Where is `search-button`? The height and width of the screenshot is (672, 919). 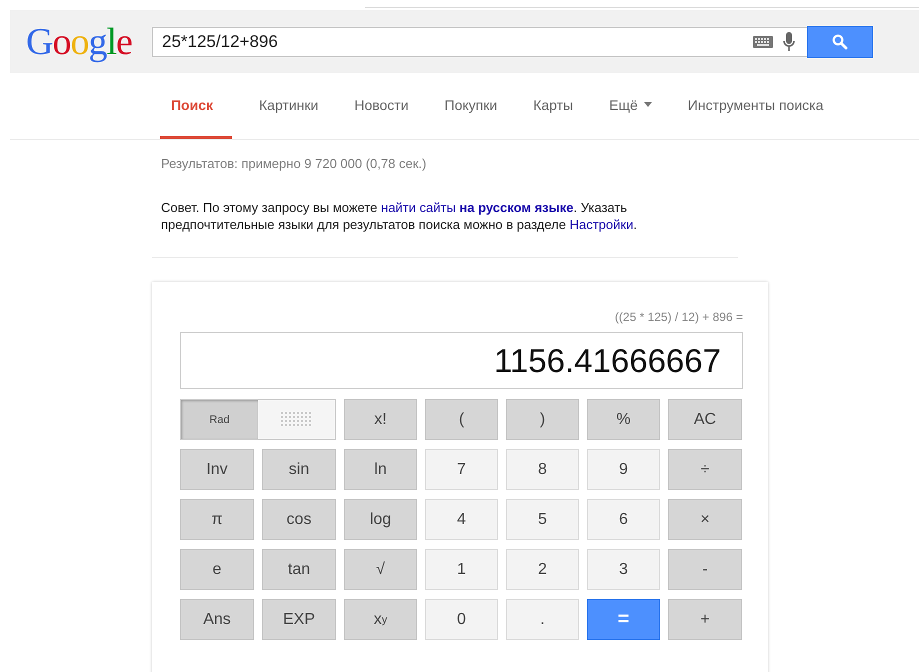
search-button is located at coordinates (840, 42).